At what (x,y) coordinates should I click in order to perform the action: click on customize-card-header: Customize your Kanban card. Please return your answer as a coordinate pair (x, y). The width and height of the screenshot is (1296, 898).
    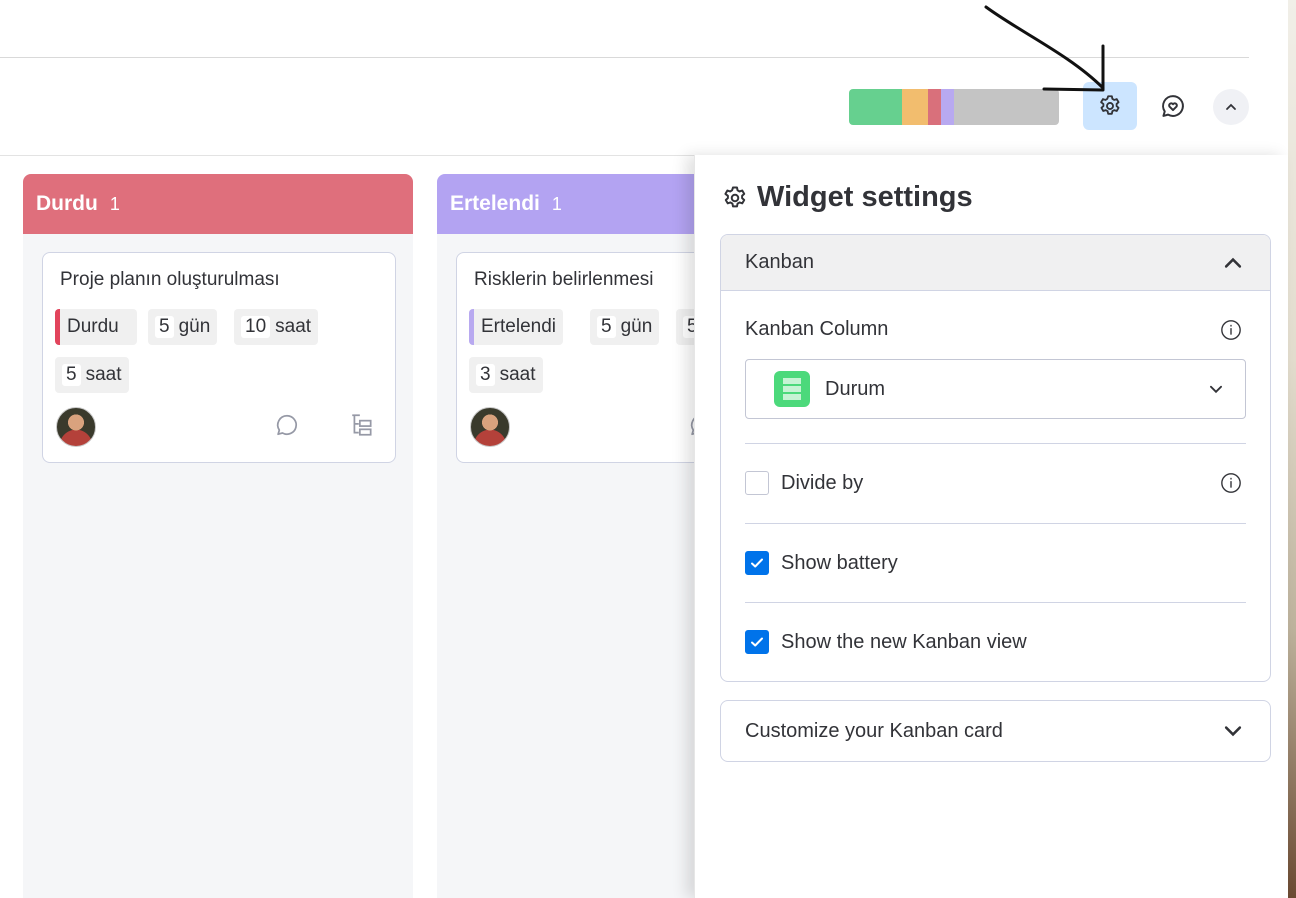
    Looking at the image, I should click on (995, 731).